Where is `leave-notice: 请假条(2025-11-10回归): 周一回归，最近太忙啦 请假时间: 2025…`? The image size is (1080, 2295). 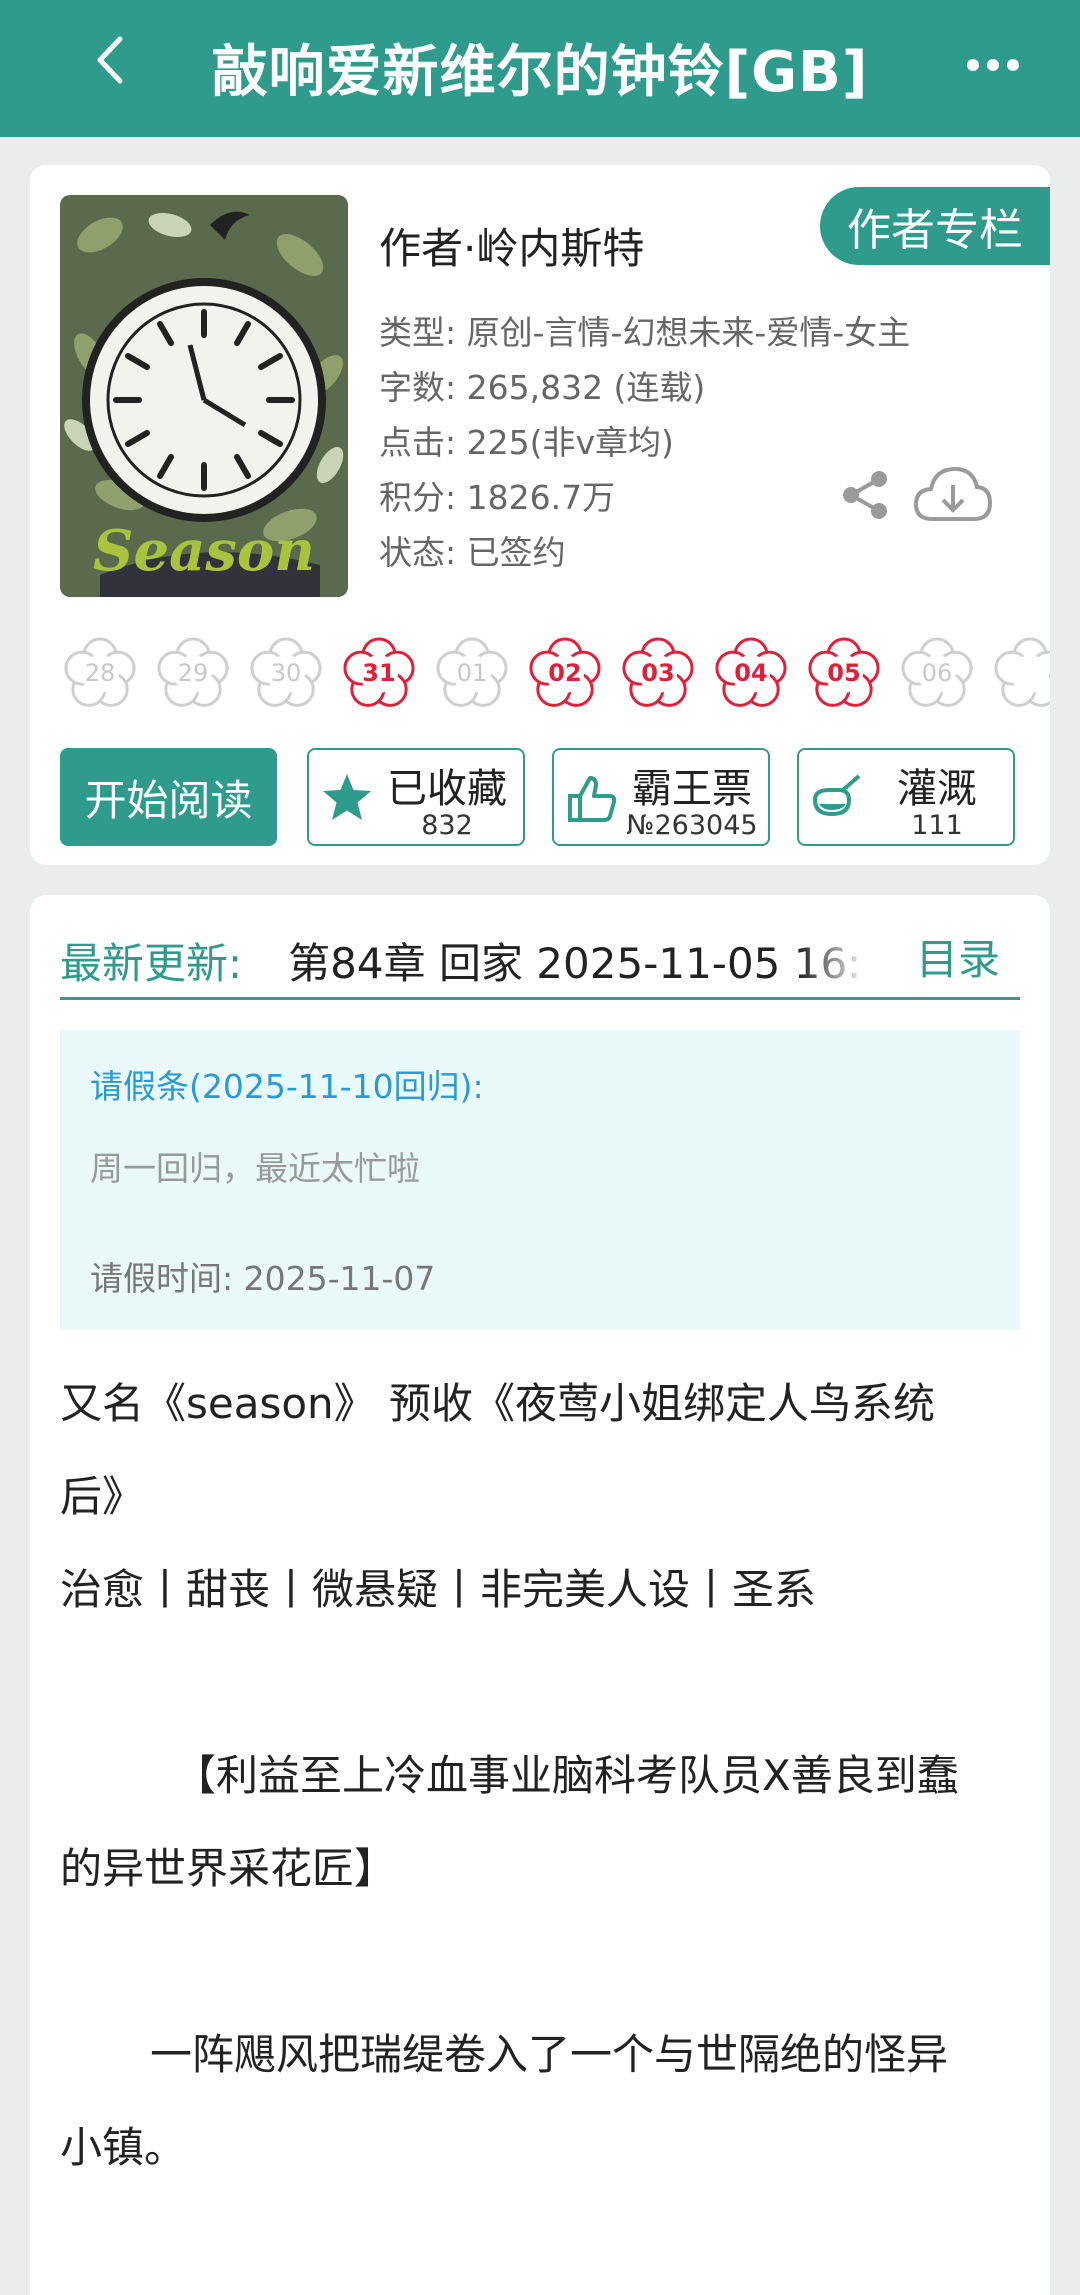
leave-notice: 请假条(2025-11-10回归): 周一回归，最近太忙啦 请假时间: 2025… is located at coordinates (540, 1180).